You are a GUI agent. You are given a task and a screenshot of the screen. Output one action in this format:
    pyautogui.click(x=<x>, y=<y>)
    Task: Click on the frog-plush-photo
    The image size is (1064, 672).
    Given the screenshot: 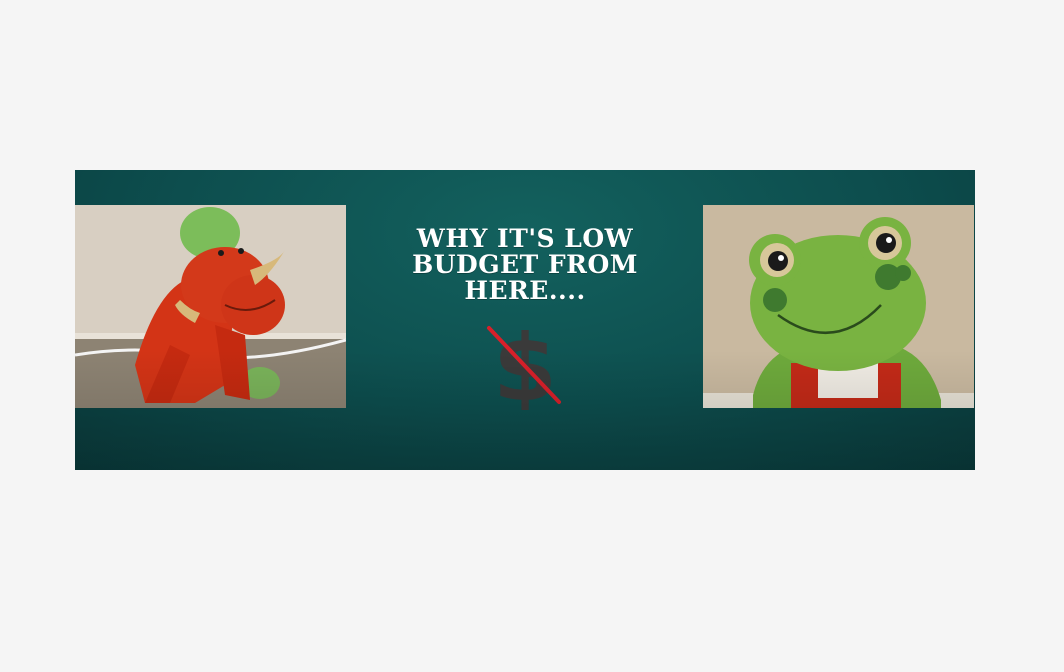 What is the action you would take?
    pyautogui.click(x=838, y=306)
    